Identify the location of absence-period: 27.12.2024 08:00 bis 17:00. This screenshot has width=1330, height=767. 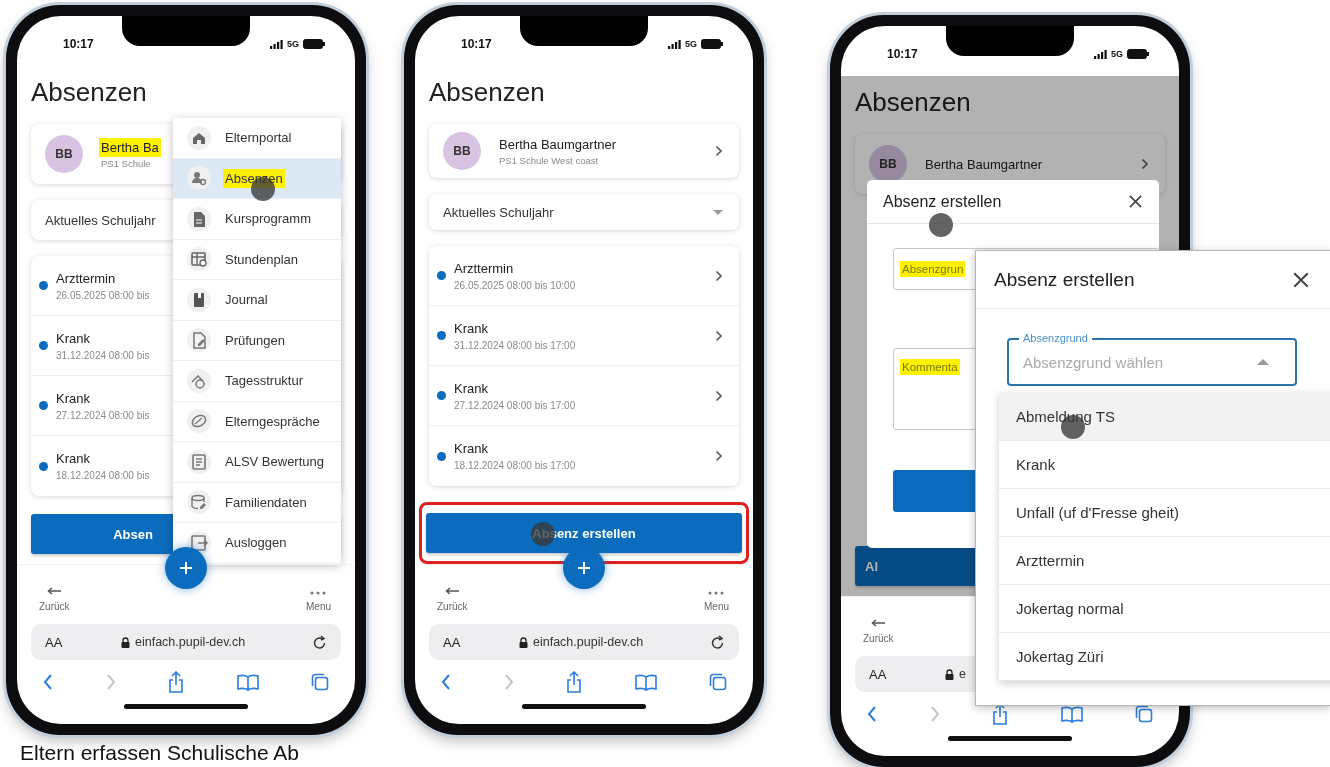
(515, 405).